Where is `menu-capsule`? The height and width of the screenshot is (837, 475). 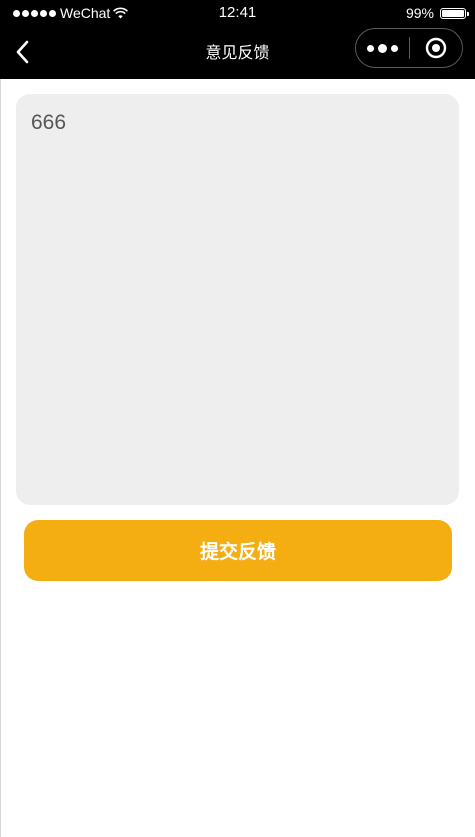
menu-capsule is located at coordinates (409, 48).